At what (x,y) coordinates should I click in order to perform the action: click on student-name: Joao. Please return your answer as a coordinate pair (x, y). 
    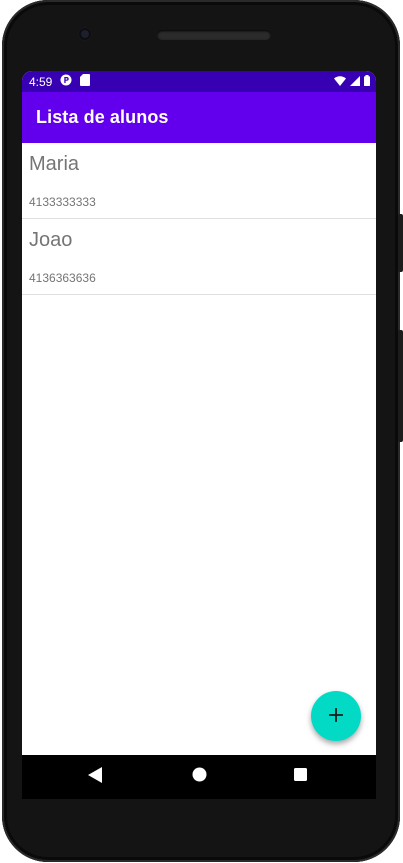
    Looking at the image, I should click on (51, 240).